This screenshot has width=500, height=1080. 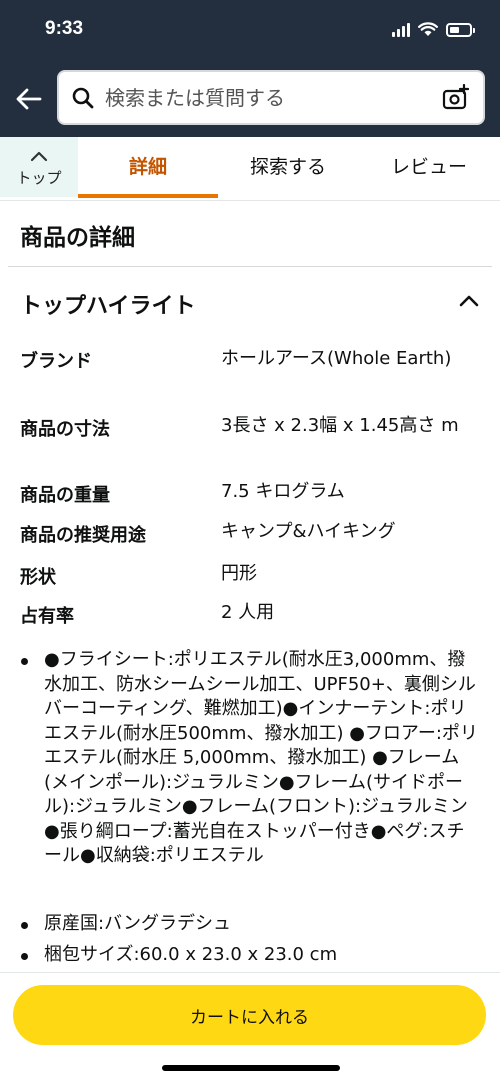 What do you see at coordinates (250, 924) in the screenshot?
I see `list-item: 原産国:バングラデシュ` at bounding box center [250, 924].